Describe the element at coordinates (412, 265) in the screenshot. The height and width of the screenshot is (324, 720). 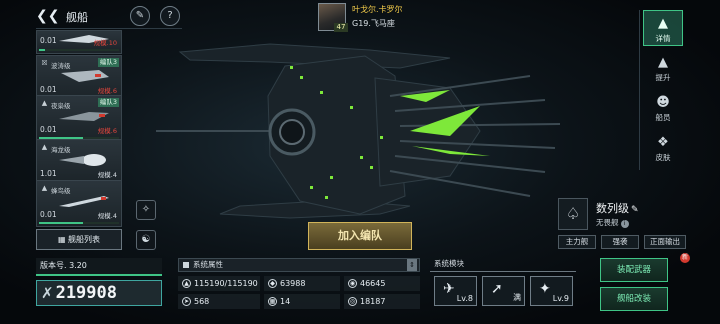
I see `sort-arrows-icon: ⇕` at that location.